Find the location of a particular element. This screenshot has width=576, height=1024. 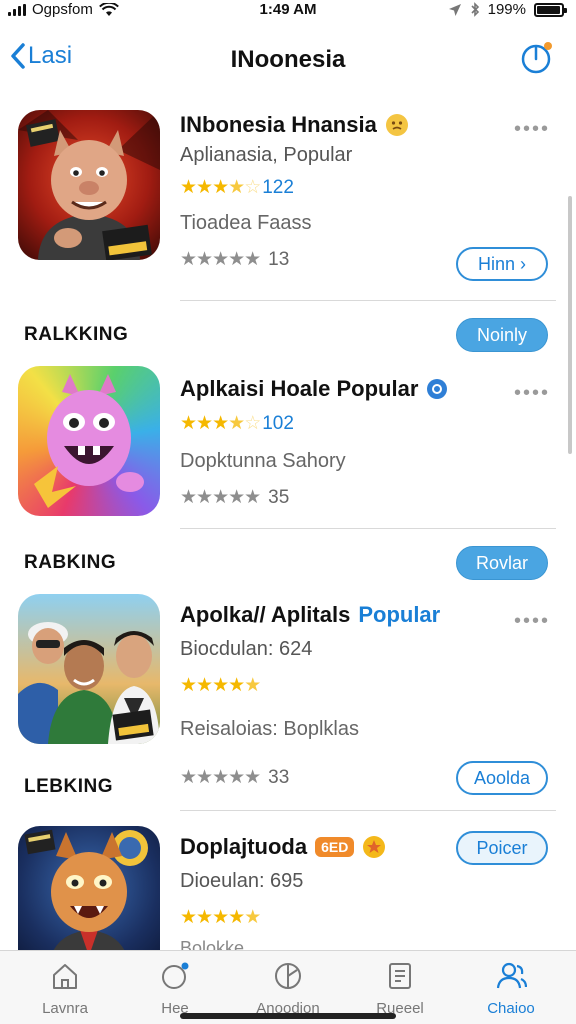

app-title-text: Doplajtuoda is located at coordinates (244, 846).